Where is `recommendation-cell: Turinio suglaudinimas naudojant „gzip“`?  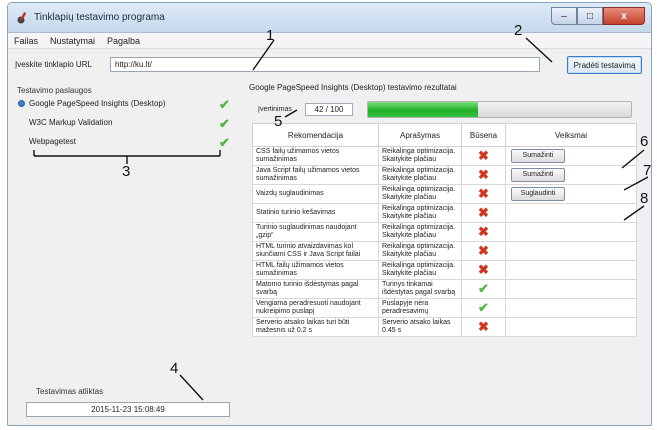
recommendation-cell: Turinio suglaudinimas naudojant „gzip“ is located at coordinates (315, 232).